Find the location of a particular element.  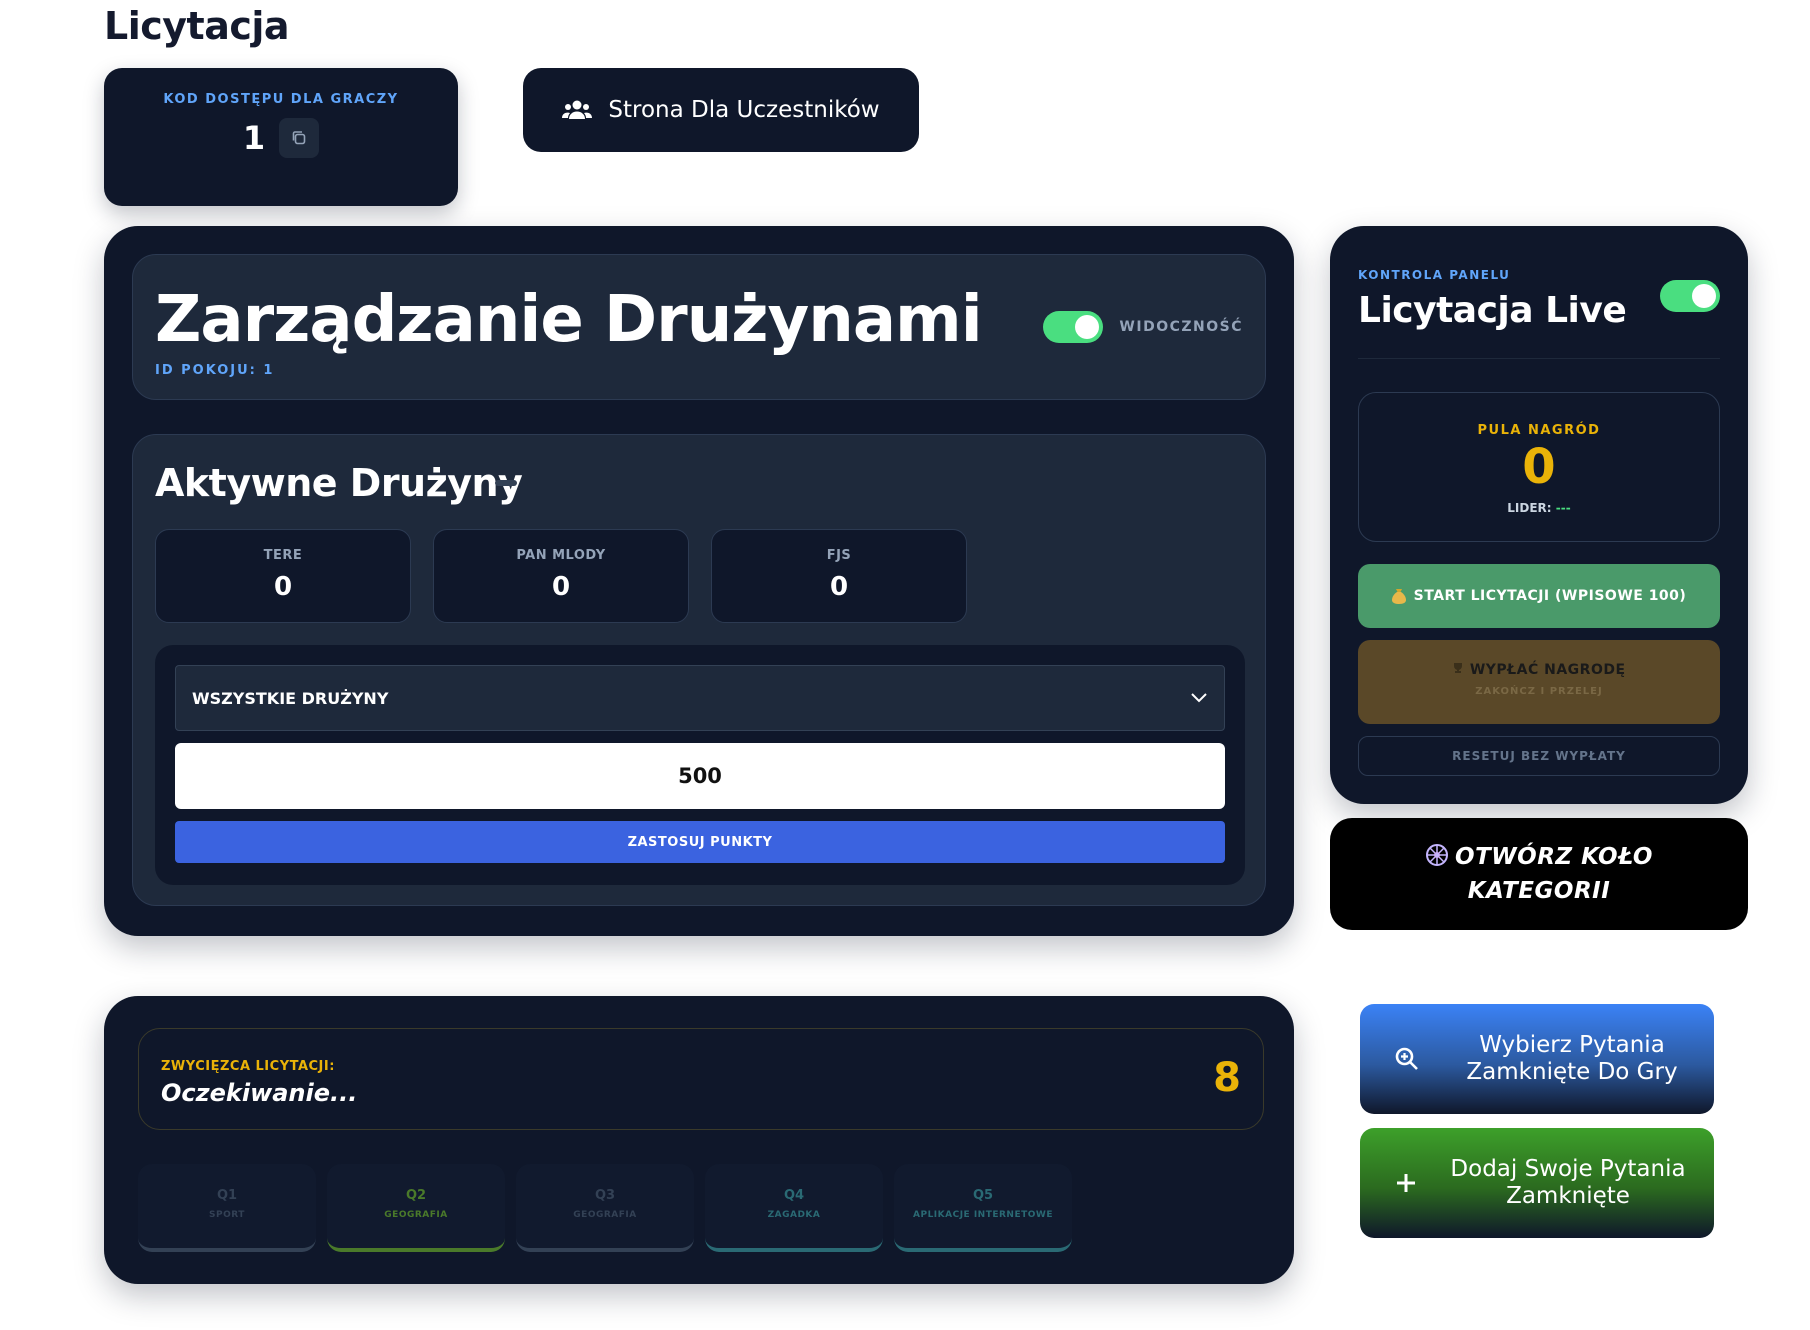

team-card: TERE 0 is located at coordinates (283, 576).